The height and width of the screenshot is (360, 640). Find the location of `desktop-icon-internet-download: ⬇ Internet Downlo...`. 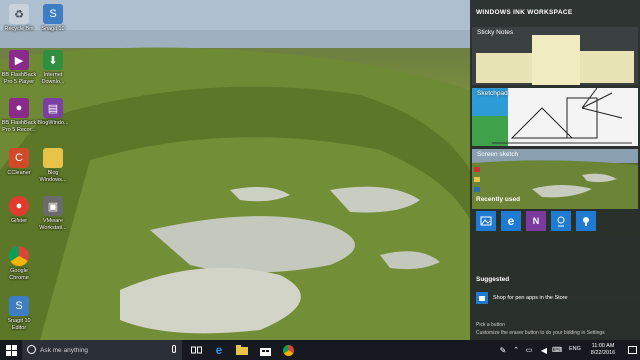

desktop-icon-internet-download: ⬇ Internet Downlo... is located at coordinates (53, 67).